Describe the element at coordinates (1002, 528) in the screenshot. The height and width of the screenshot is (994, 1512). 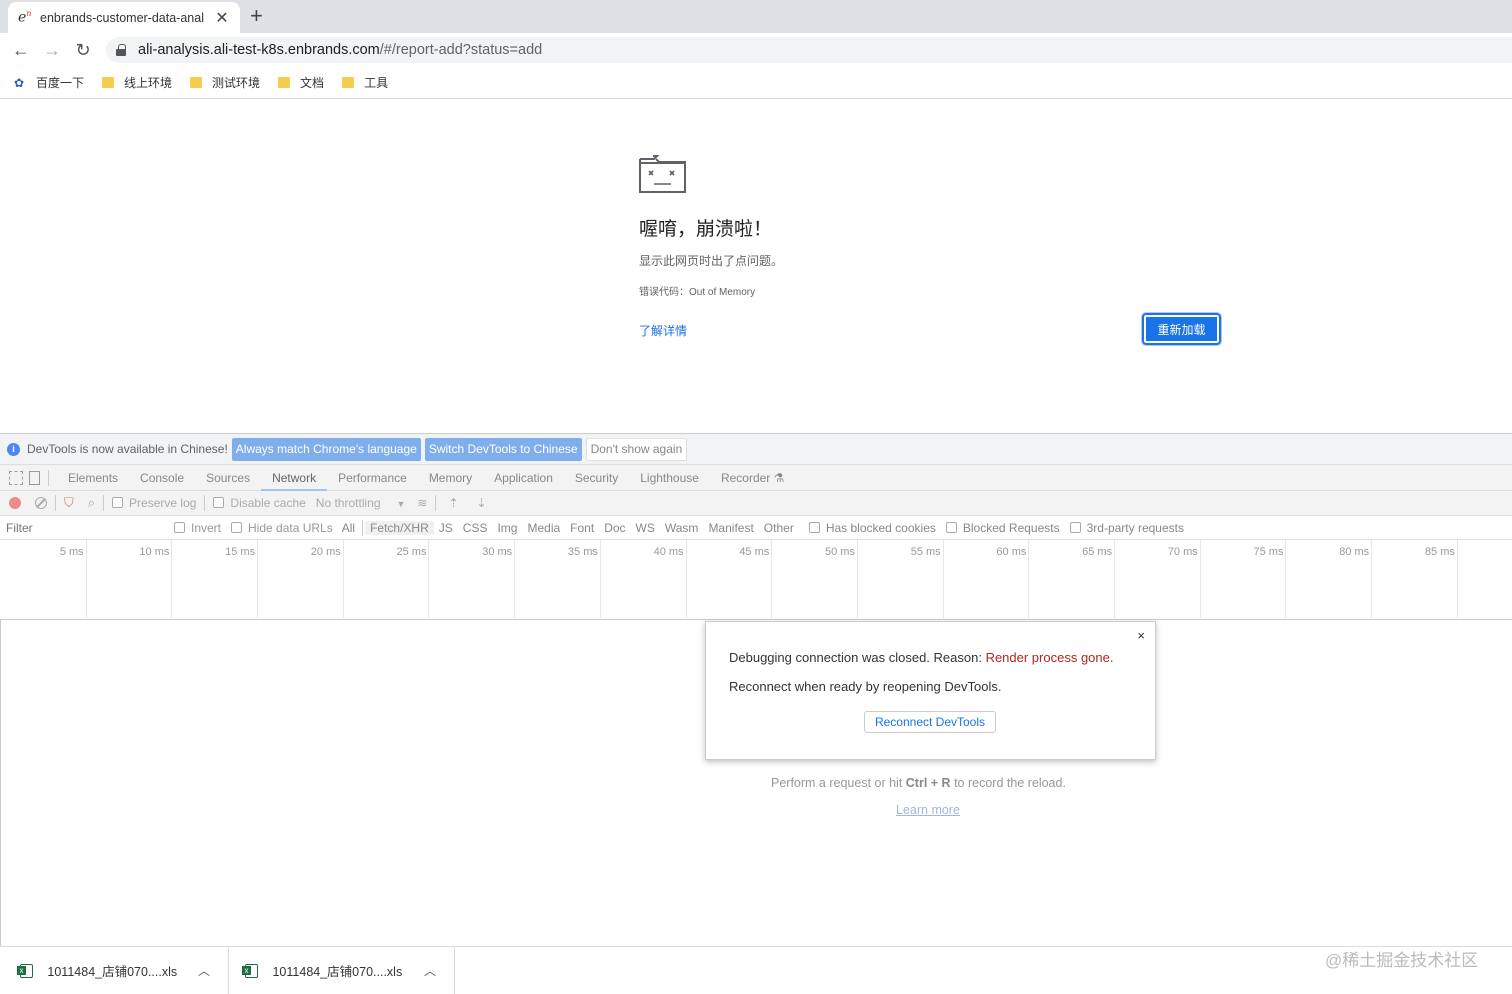
I see `blocked-requests-checkbox: Blocked Requests` at that location.